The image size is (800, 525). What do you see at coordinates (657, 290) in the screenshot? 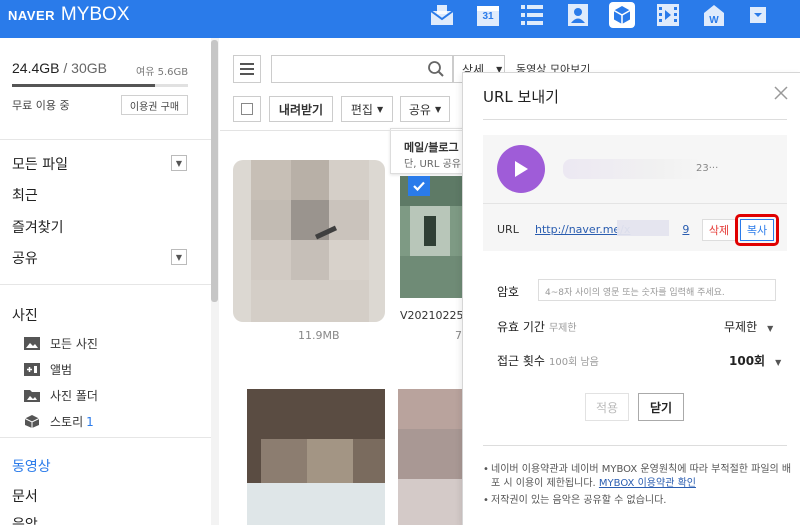
I see `password-input: 4~8자 사이의 영문 또는 숫자를 입력해 주세요.` at bounding box center [657, 290].